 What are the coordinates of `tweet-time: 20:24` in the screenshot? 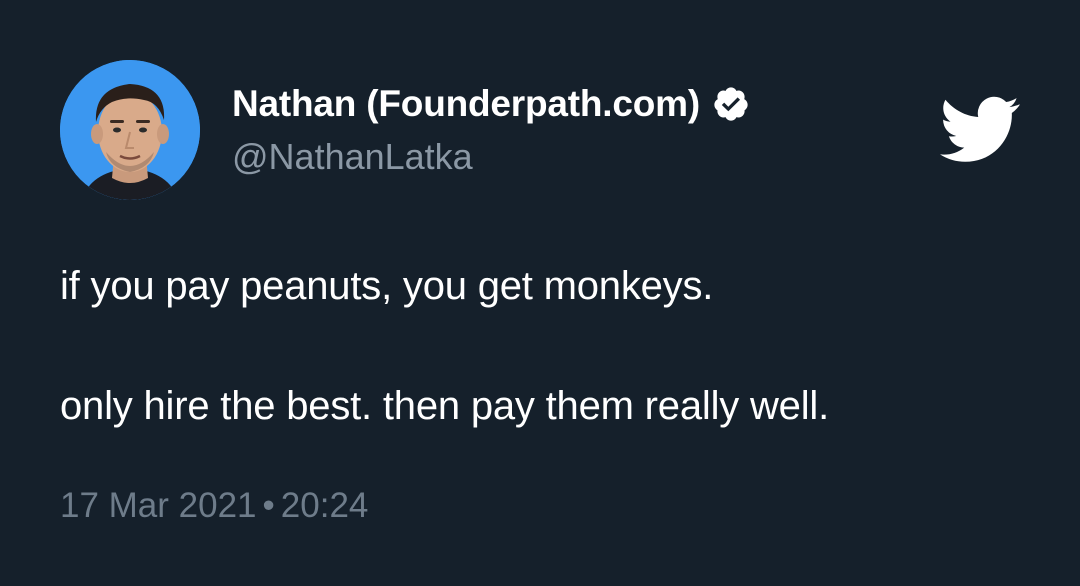 It's located at (324, 505).